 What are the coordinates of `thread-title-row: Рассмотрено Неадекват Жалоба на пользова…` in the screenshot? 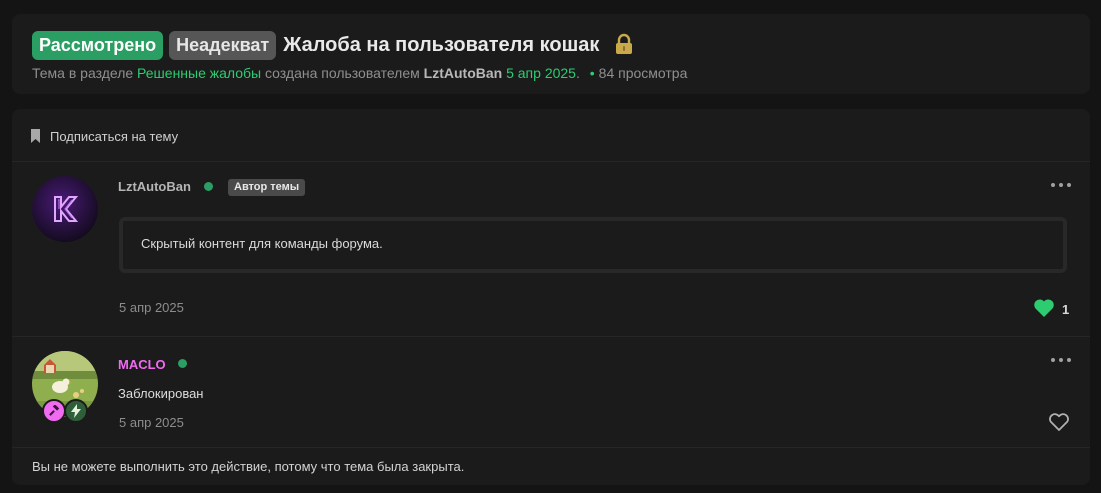 It's located at (332, 45).